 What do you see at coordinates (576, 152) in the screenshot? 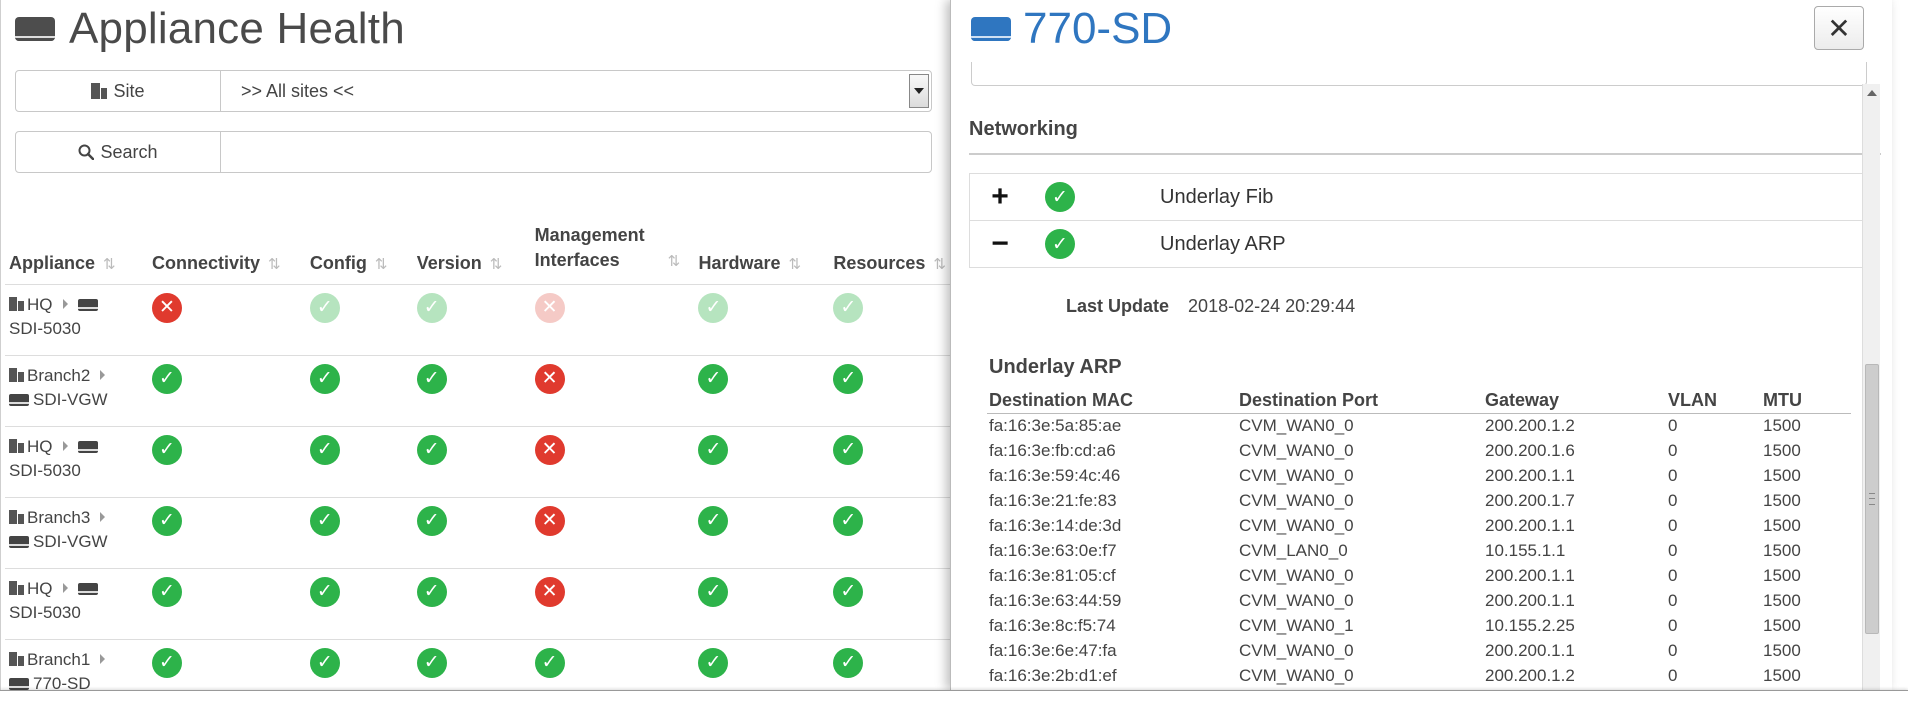
I see `search-input` at bounding box center [576, 152].